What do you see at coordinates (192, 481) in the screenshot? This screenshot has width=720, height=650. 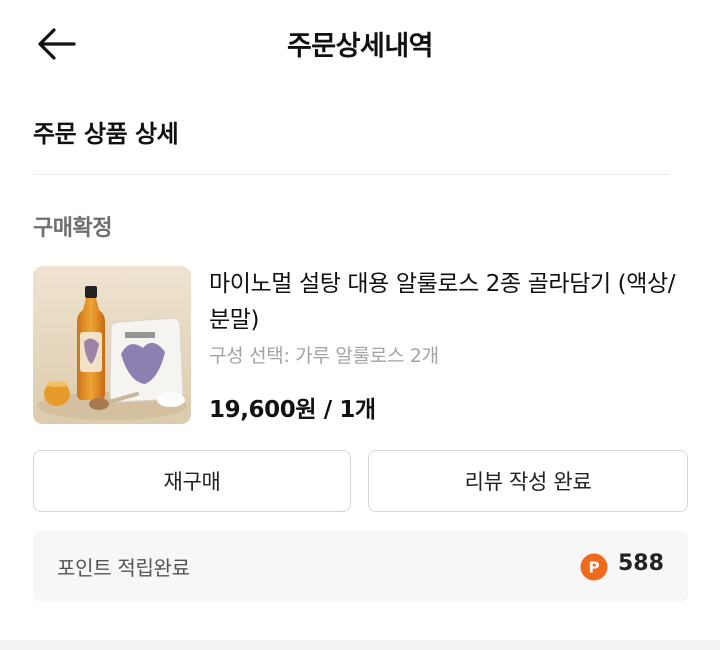 I see `rebuy-button: 재구매` at bounding box center [192, 481].